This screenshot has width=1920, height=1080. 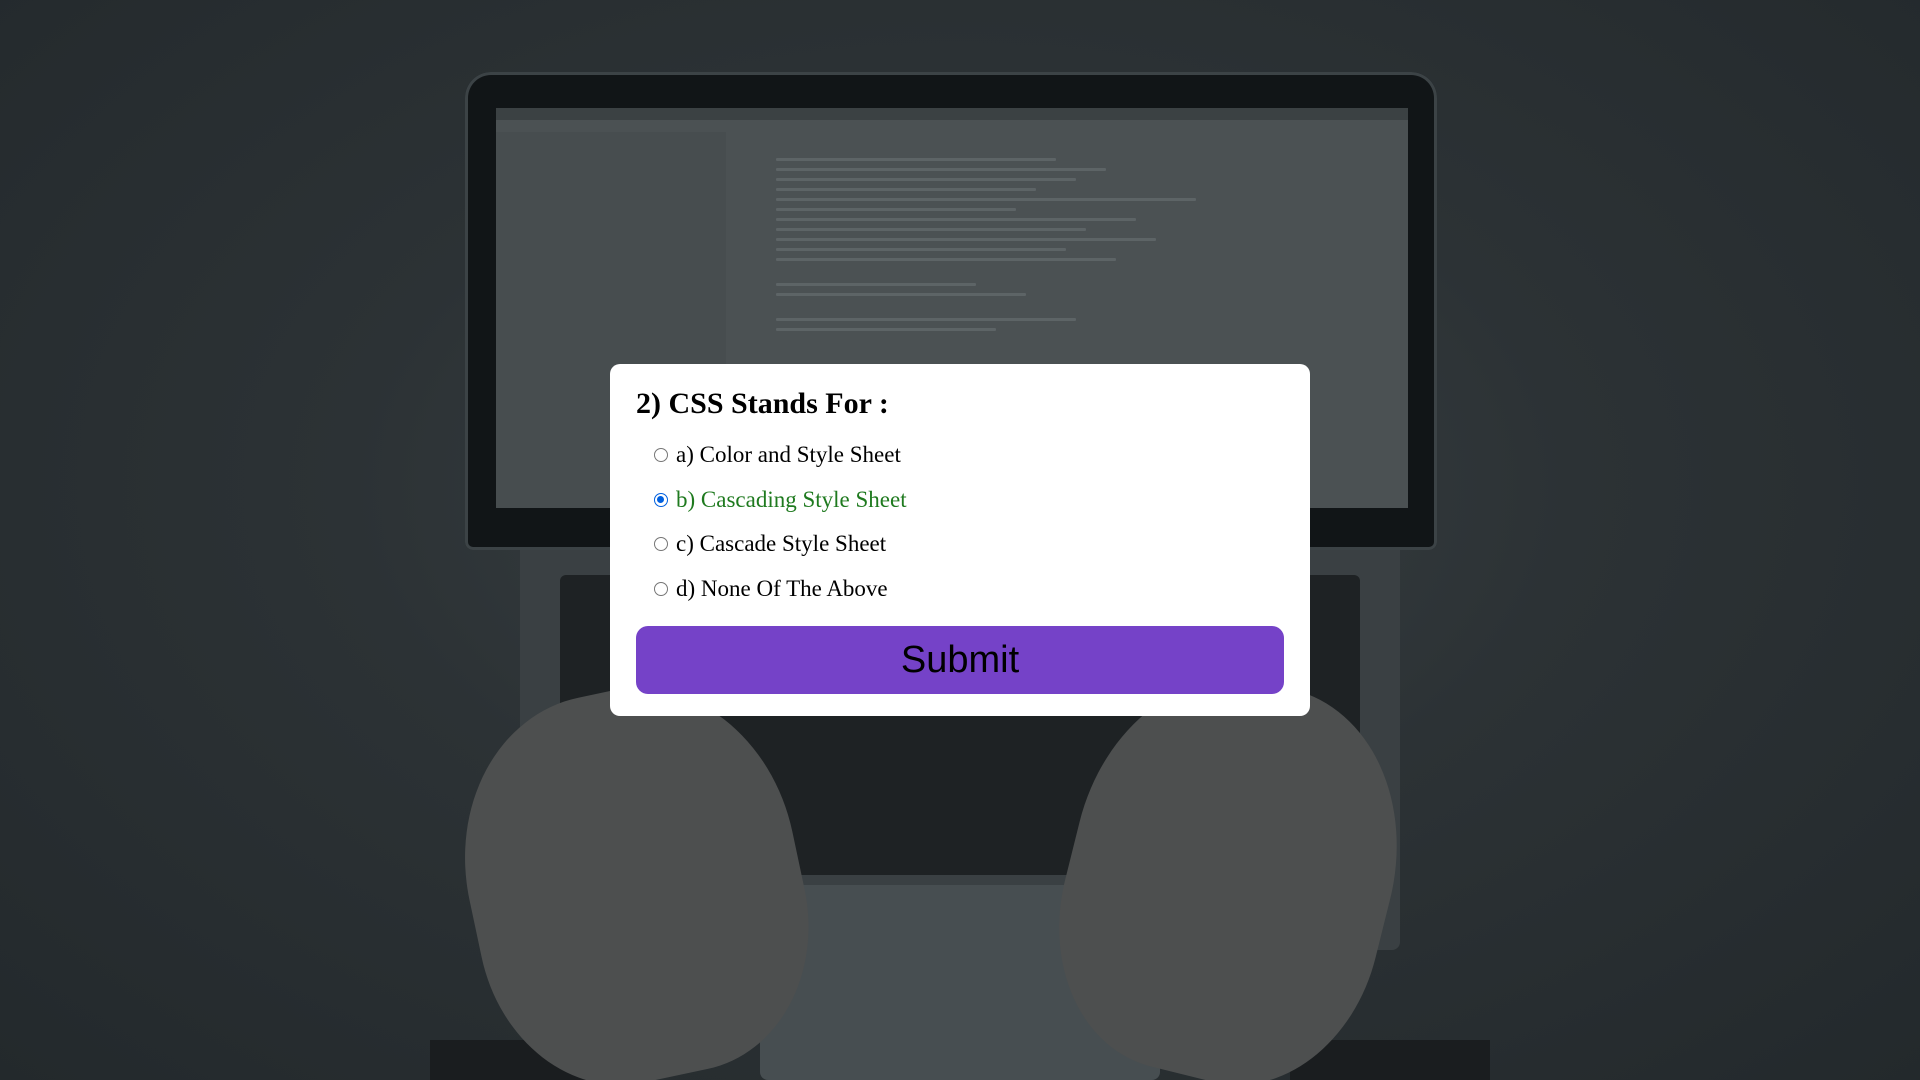 I want to click on ide-menubar, so click(x=952, y=114).